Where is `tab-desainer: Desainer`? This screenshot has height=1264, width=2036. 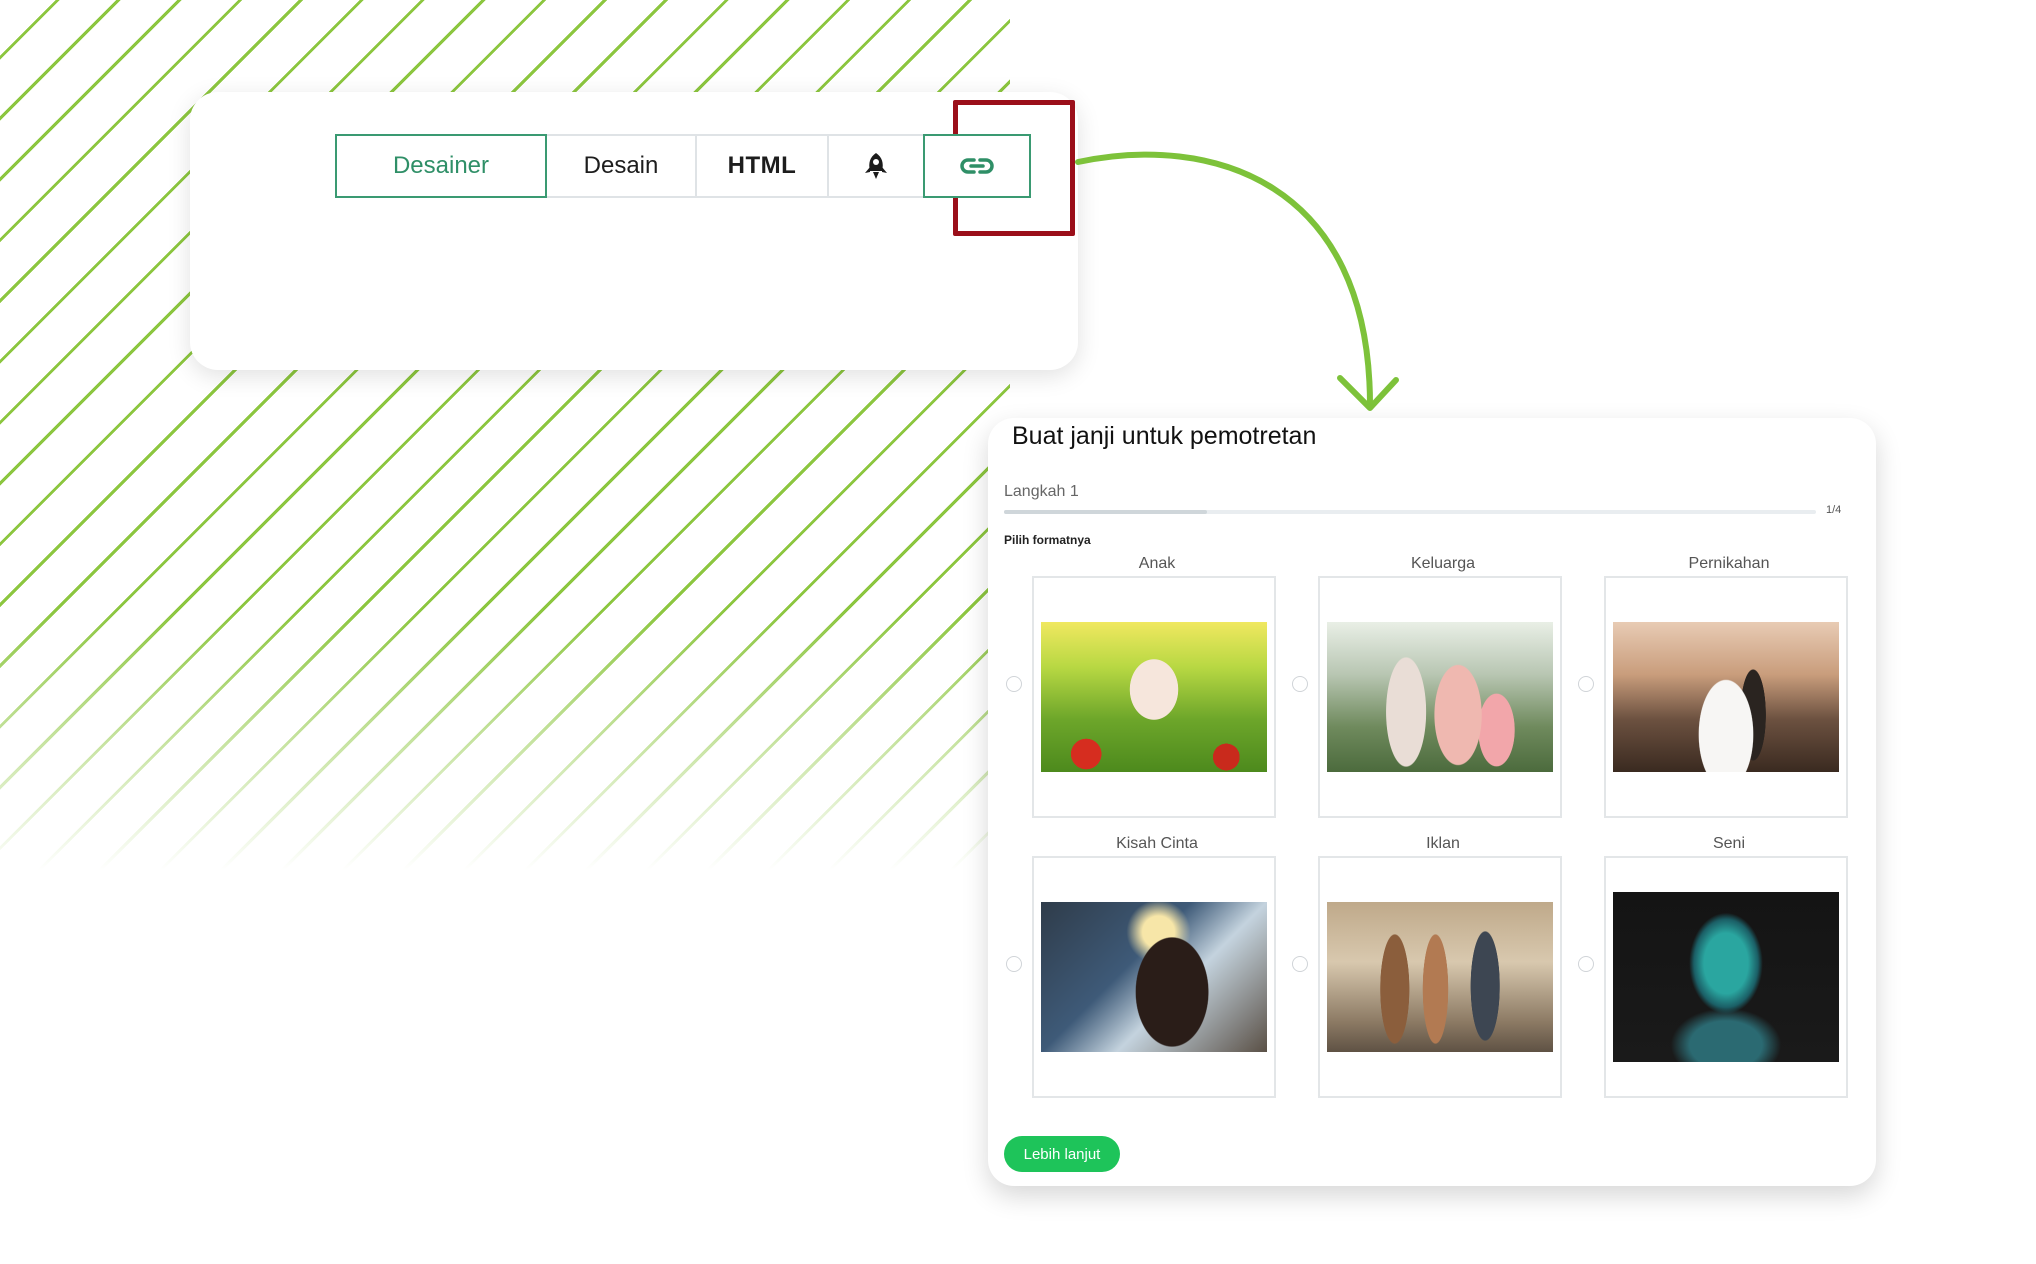
tab-desainer: Desainer is located at coordinates (441, 166).